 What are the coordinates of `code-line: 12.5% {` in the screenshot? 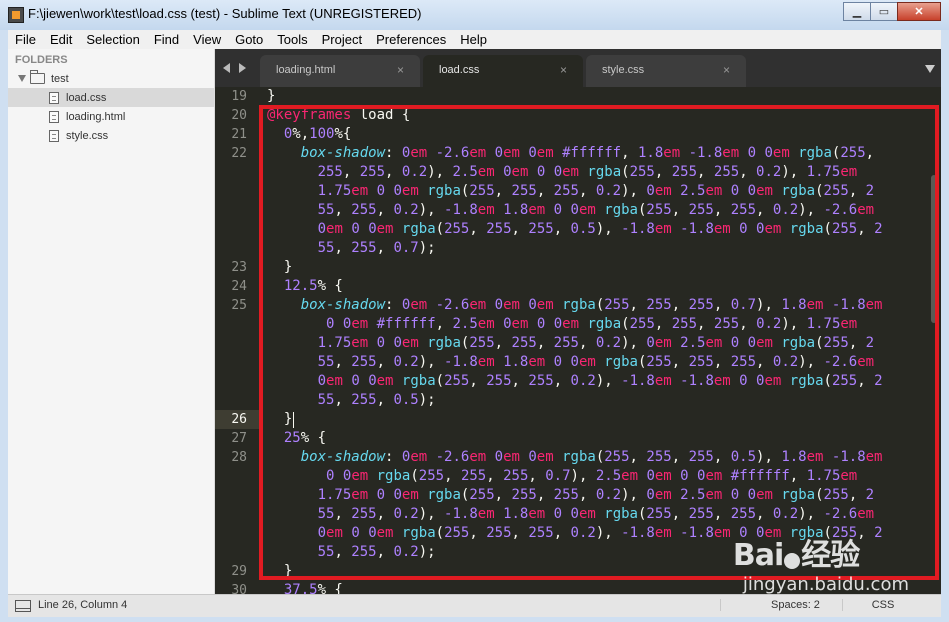 It's located at (305, 286).